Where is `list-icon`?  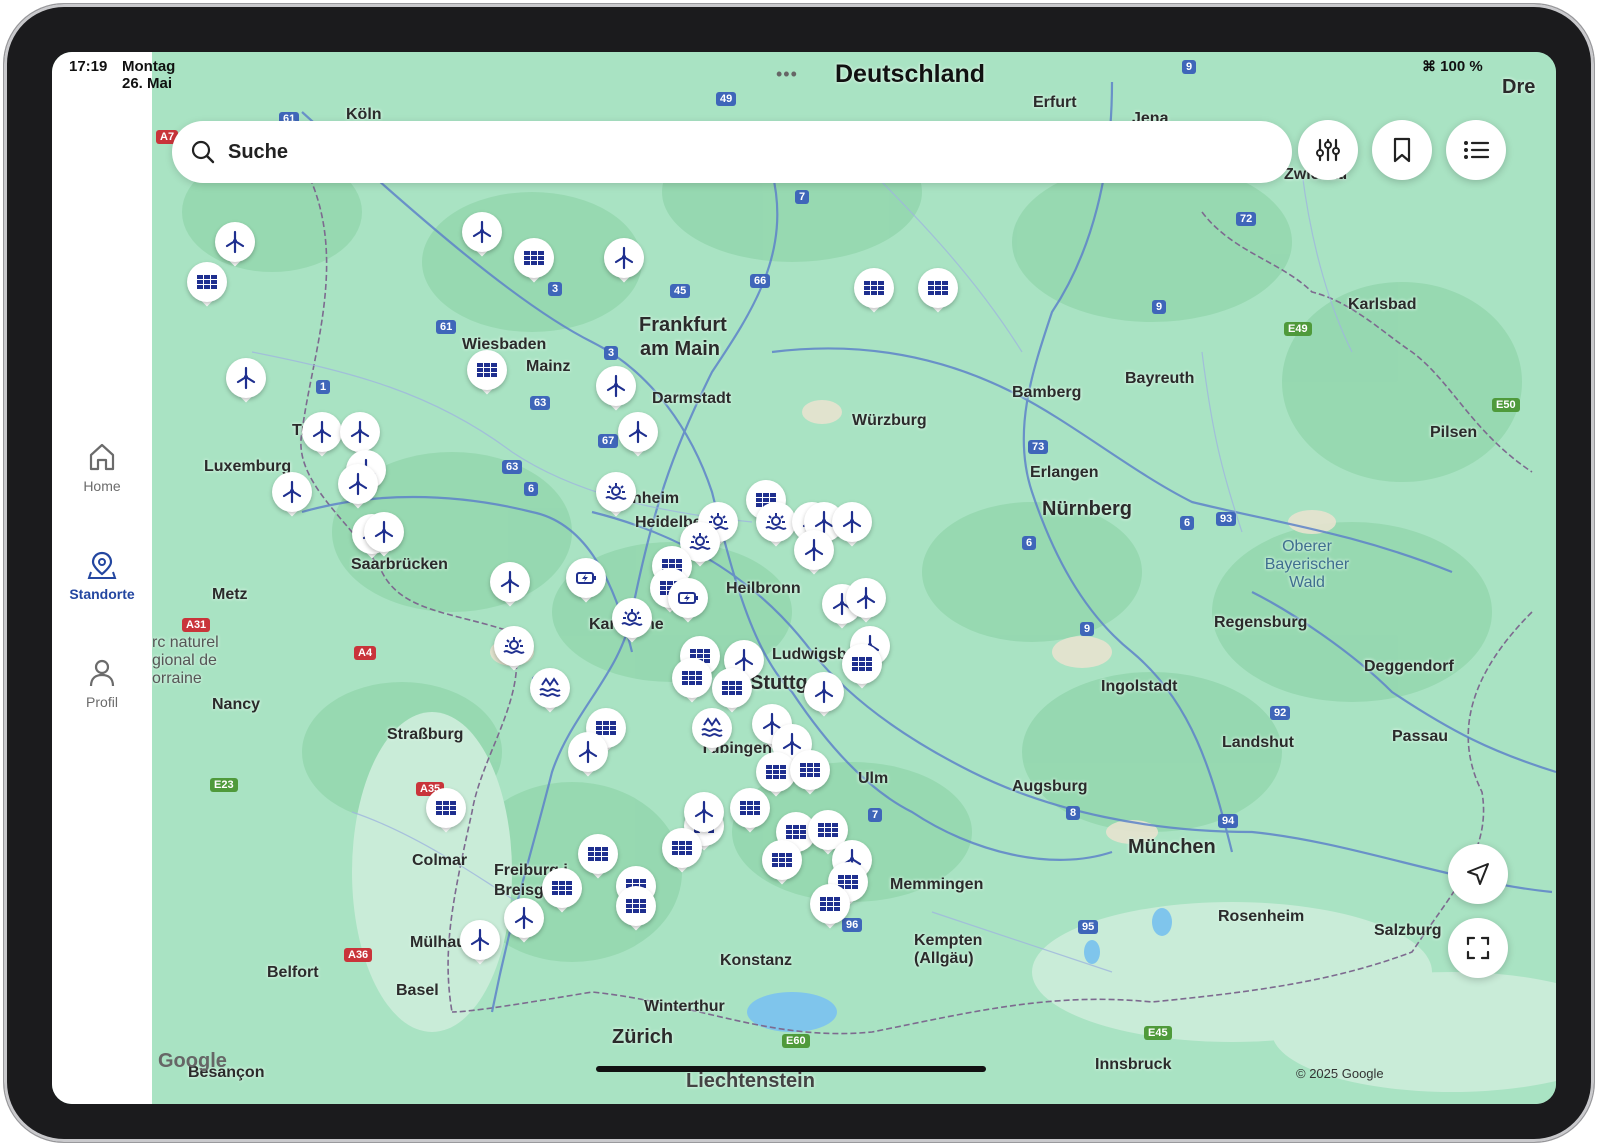 list-icon is located at coordinates (1477, 150).